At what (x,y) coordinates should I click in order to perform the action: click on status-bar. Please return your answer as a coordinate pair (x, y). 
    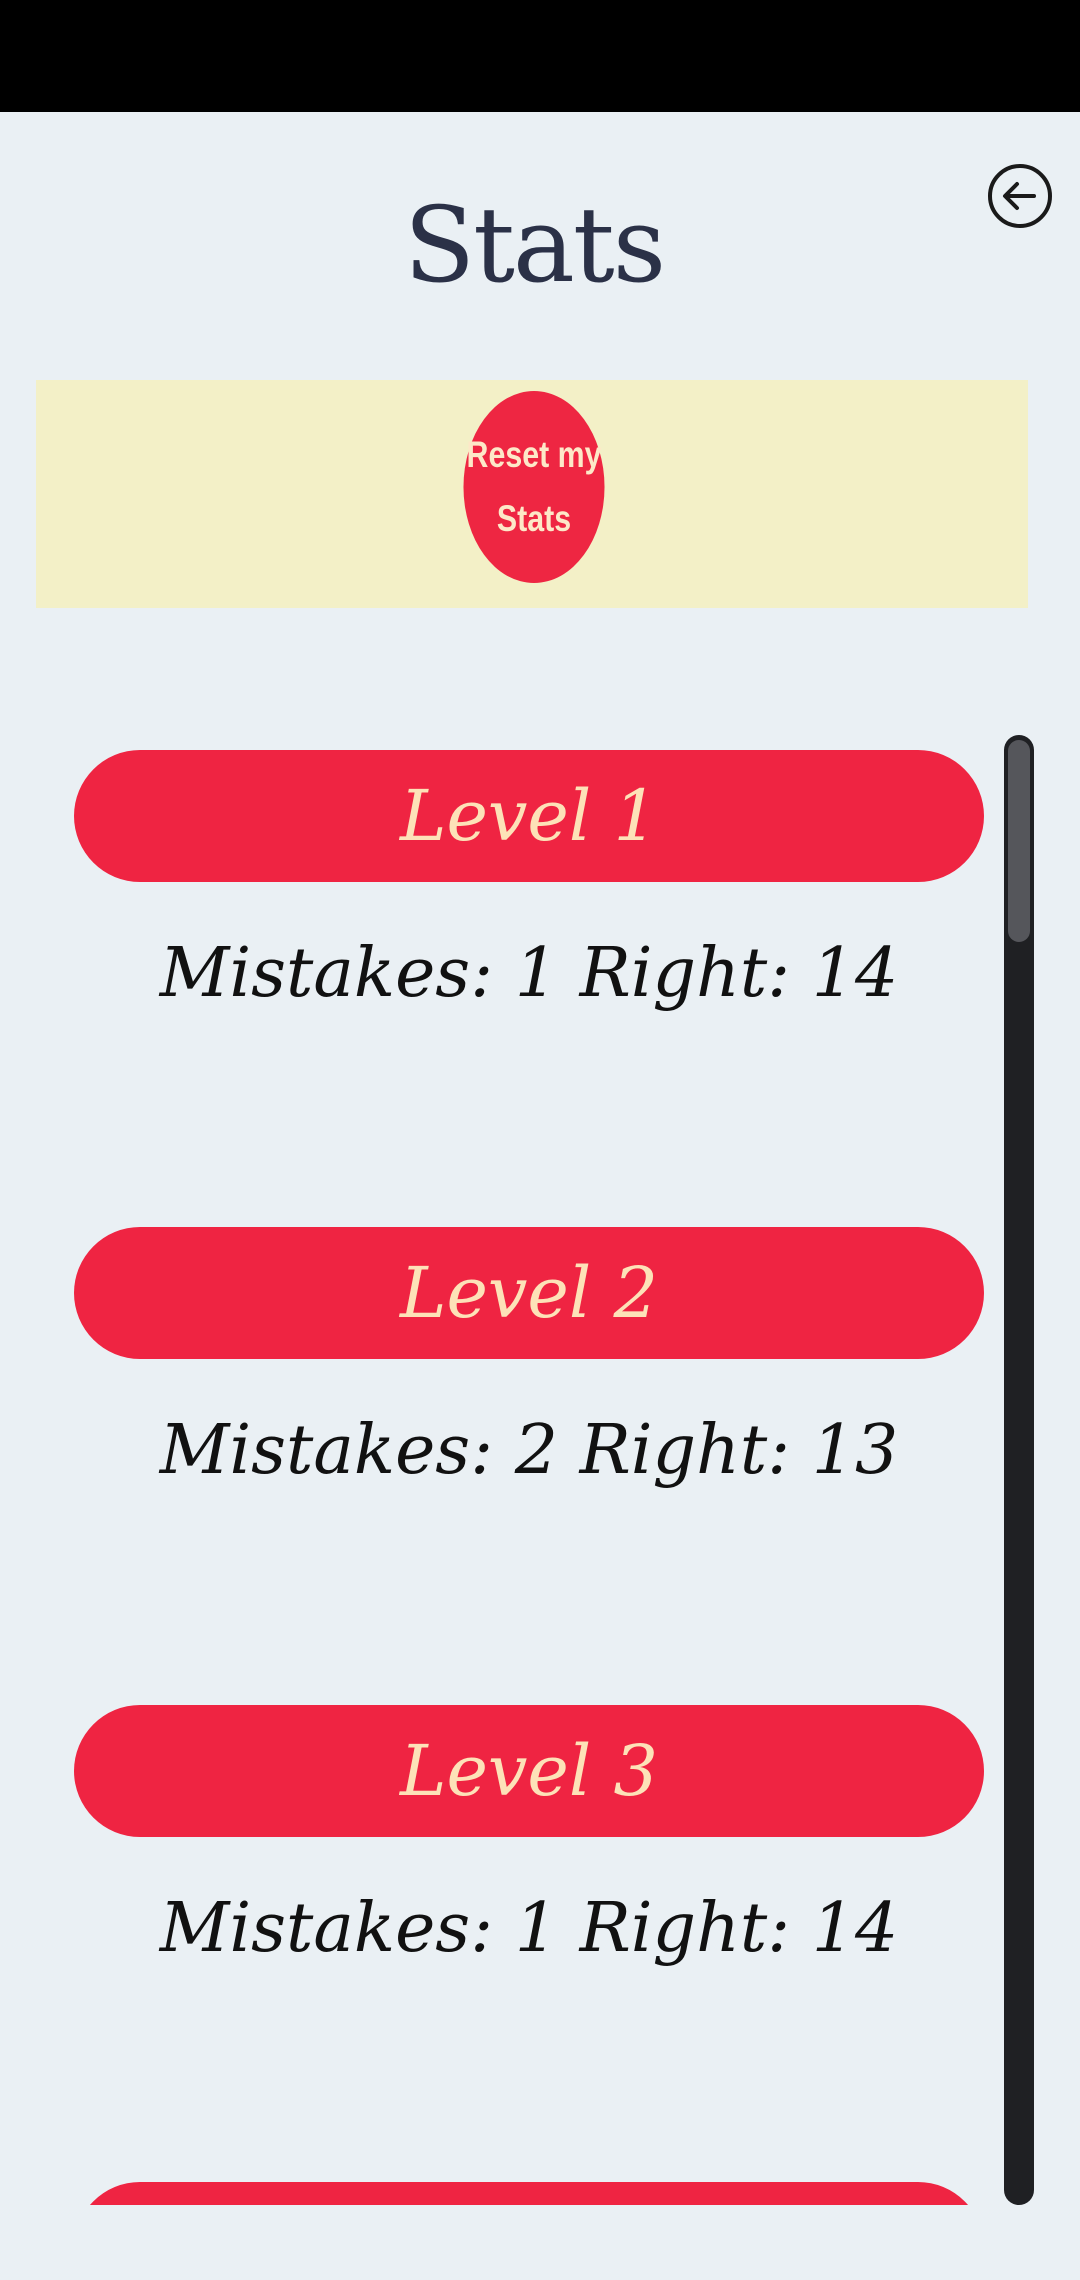
    Looking at the image, I should click on (540, 56).